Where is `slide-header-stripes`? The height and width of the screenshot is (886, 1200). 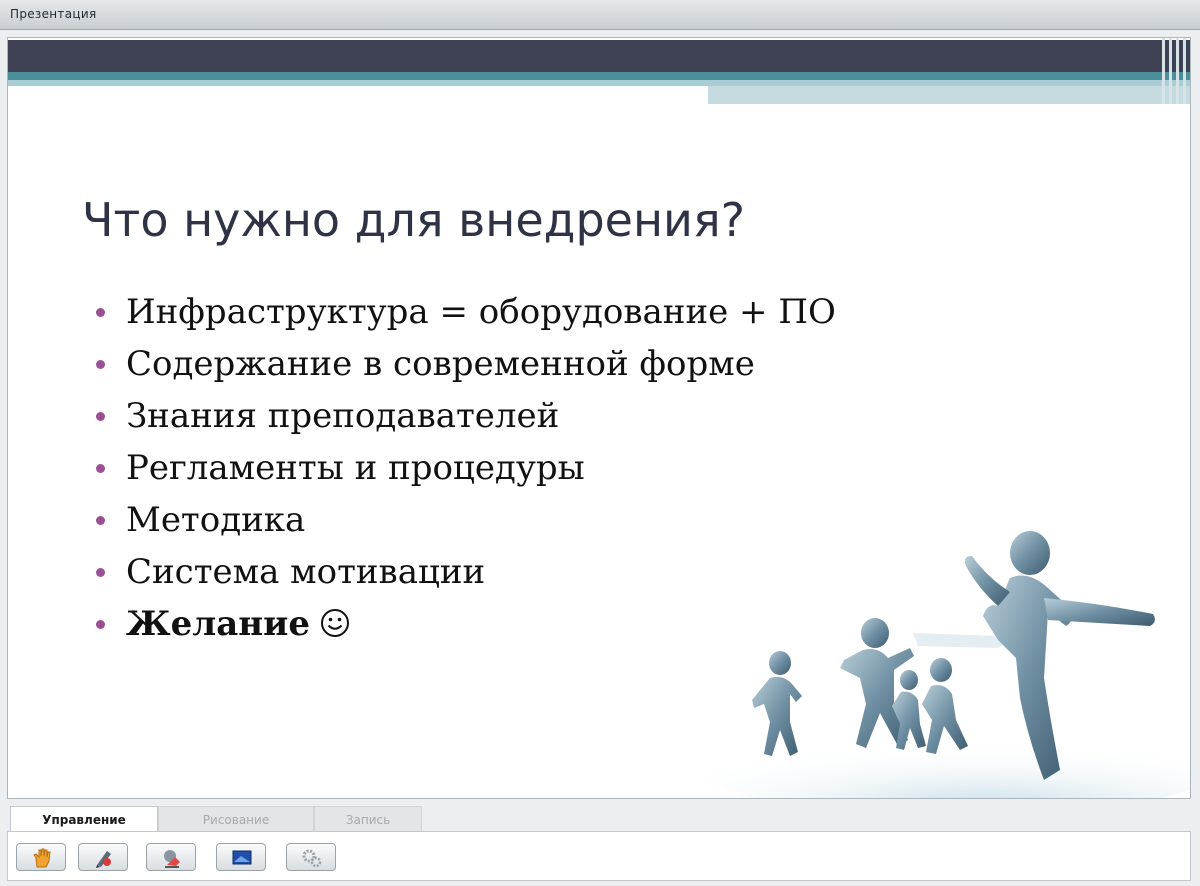
slide-header-stripes is located at coordinates (1174, 71).